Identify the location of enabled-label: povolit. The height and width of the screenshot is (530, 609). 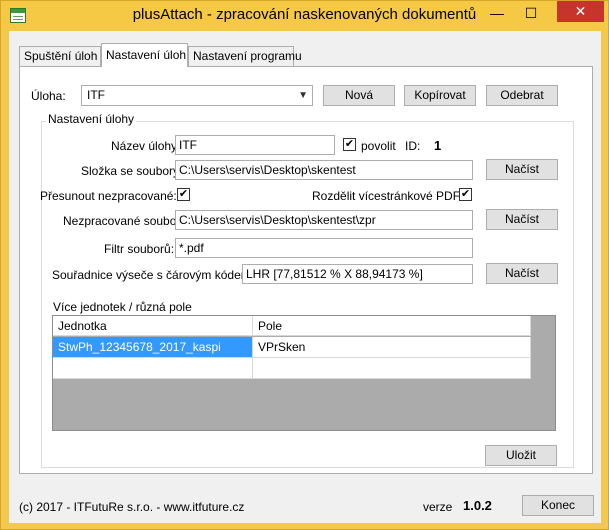
(378, 146).